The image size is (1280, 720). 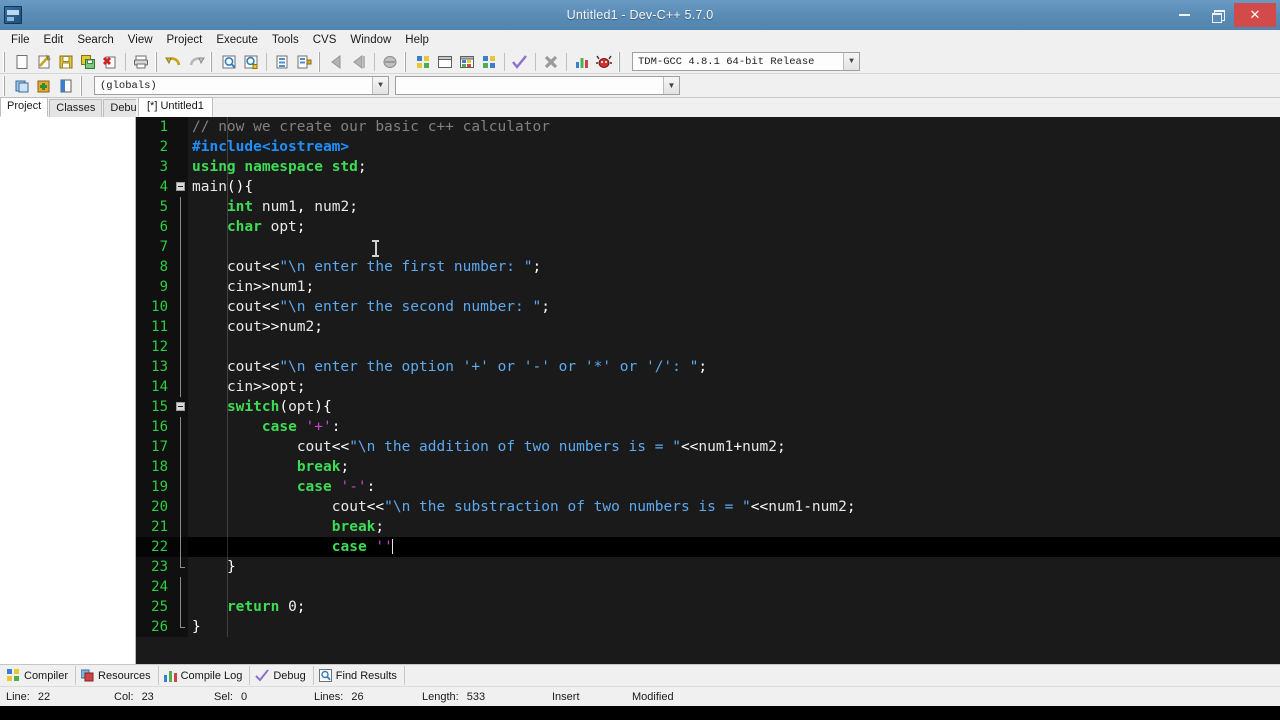 What do you see at coordinates (337, 62) in the screenshot?
I see `step-back-icon` at bounding box center [337, 62].